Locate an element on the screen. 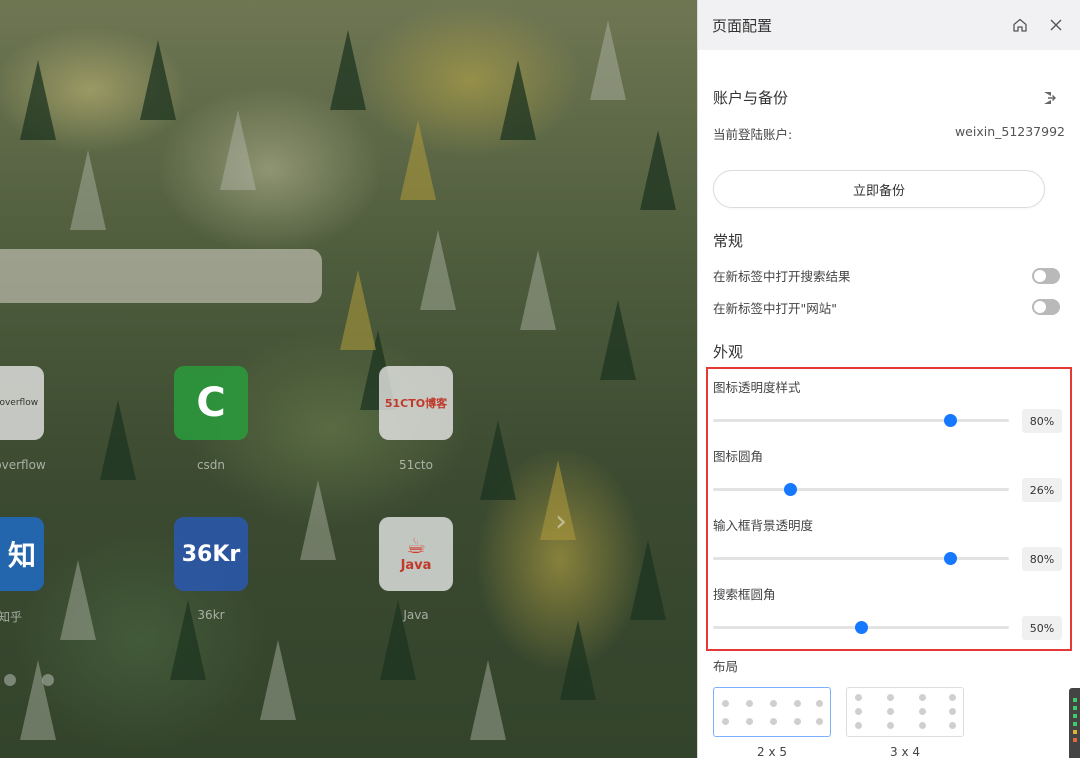  chevron-right-icon: › is located at coordinates (561, 521).